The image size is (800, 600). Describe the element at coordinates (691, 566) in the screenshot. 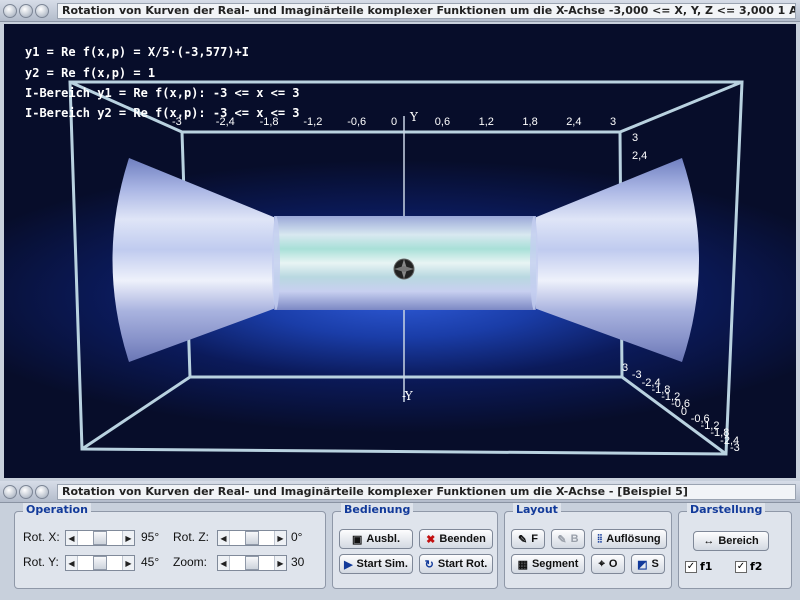

I see `f1-check-icon: ✓` at that location.